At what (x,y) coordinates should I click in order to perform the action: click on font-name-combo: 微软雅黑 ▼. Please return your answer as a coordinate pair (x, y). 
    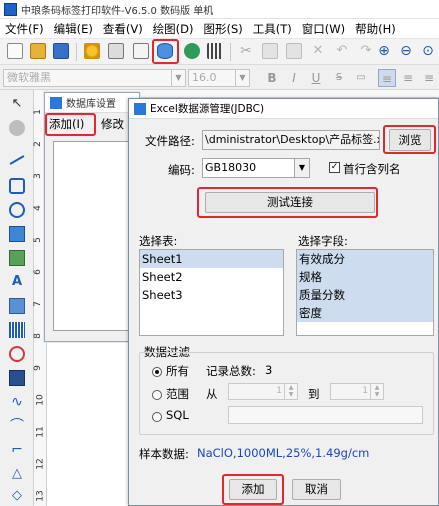
    Looking at the image, I should click on (94, 78).